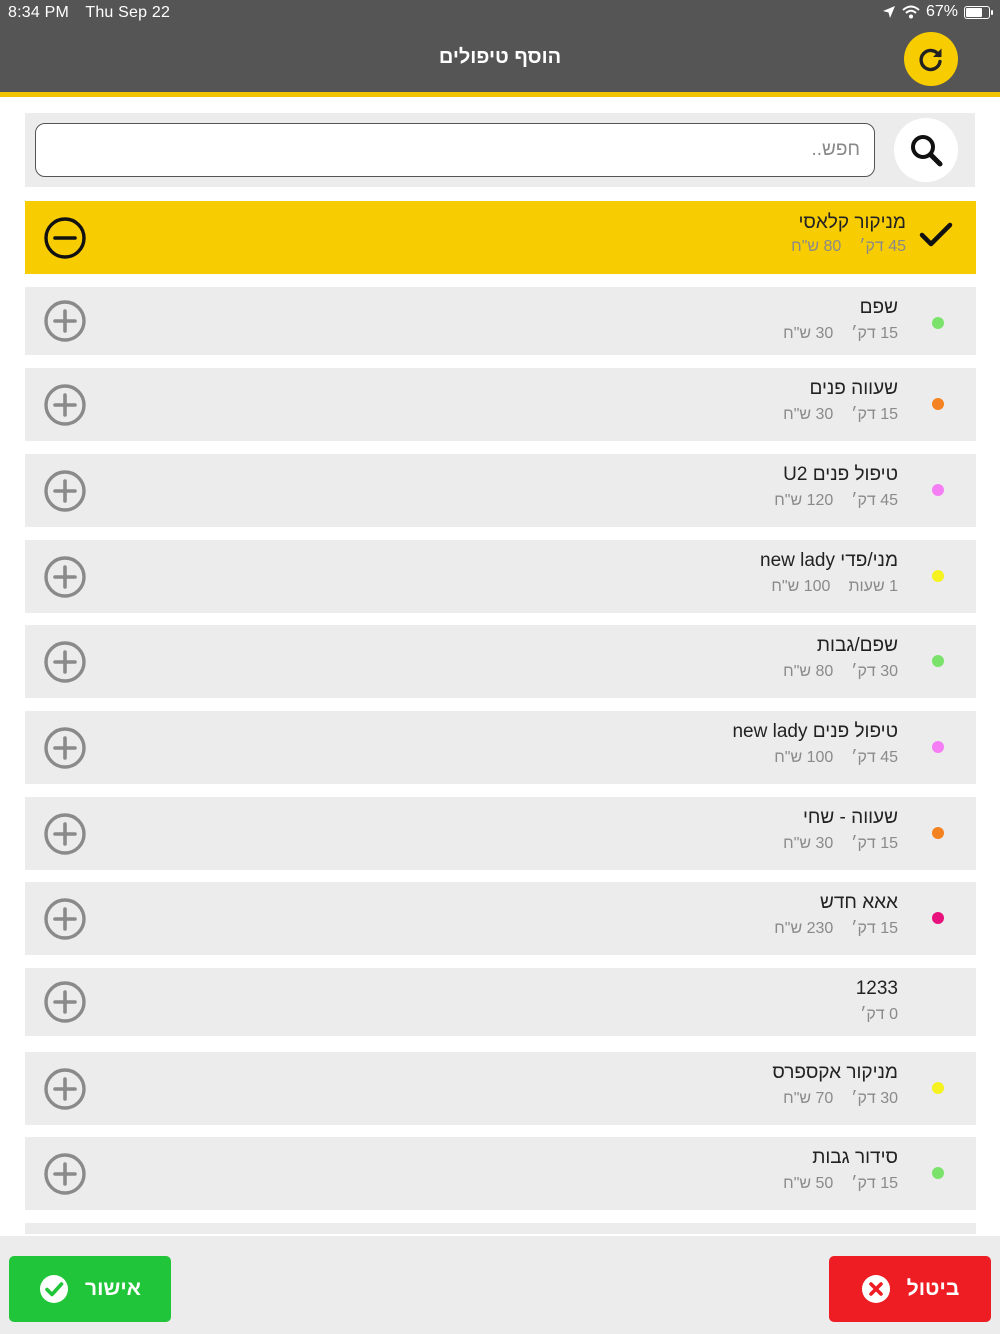  Describe the element at coordinates (941, 11) in the screenshot. I see `battery-percentage: 67%` at that location.